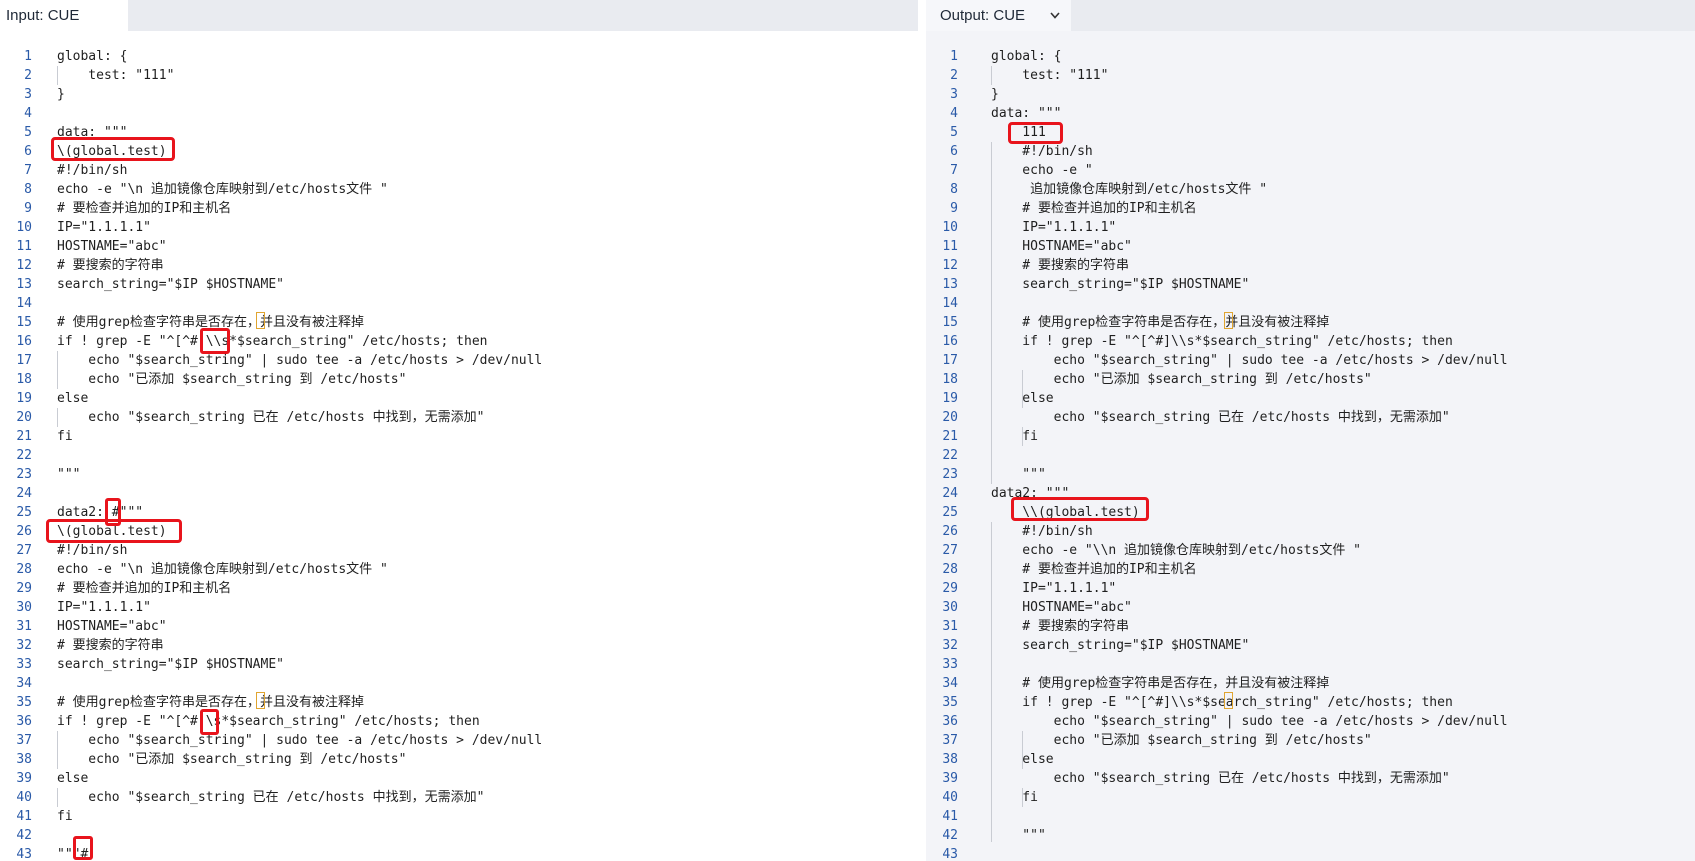  I want to click on code-text: }, so click(61, 94).